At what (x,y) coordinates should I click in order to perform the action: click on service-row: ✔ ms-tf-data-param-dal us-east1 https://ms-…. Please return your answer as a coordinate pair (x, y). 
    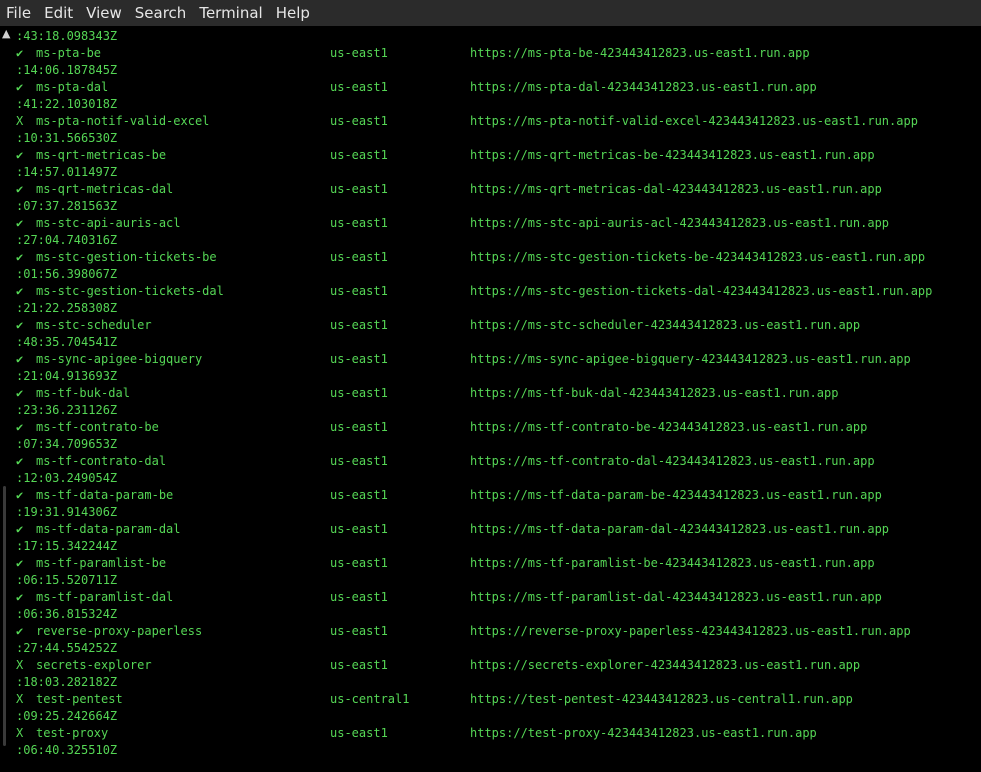
    Looking at the image, I should click on (452, 529).